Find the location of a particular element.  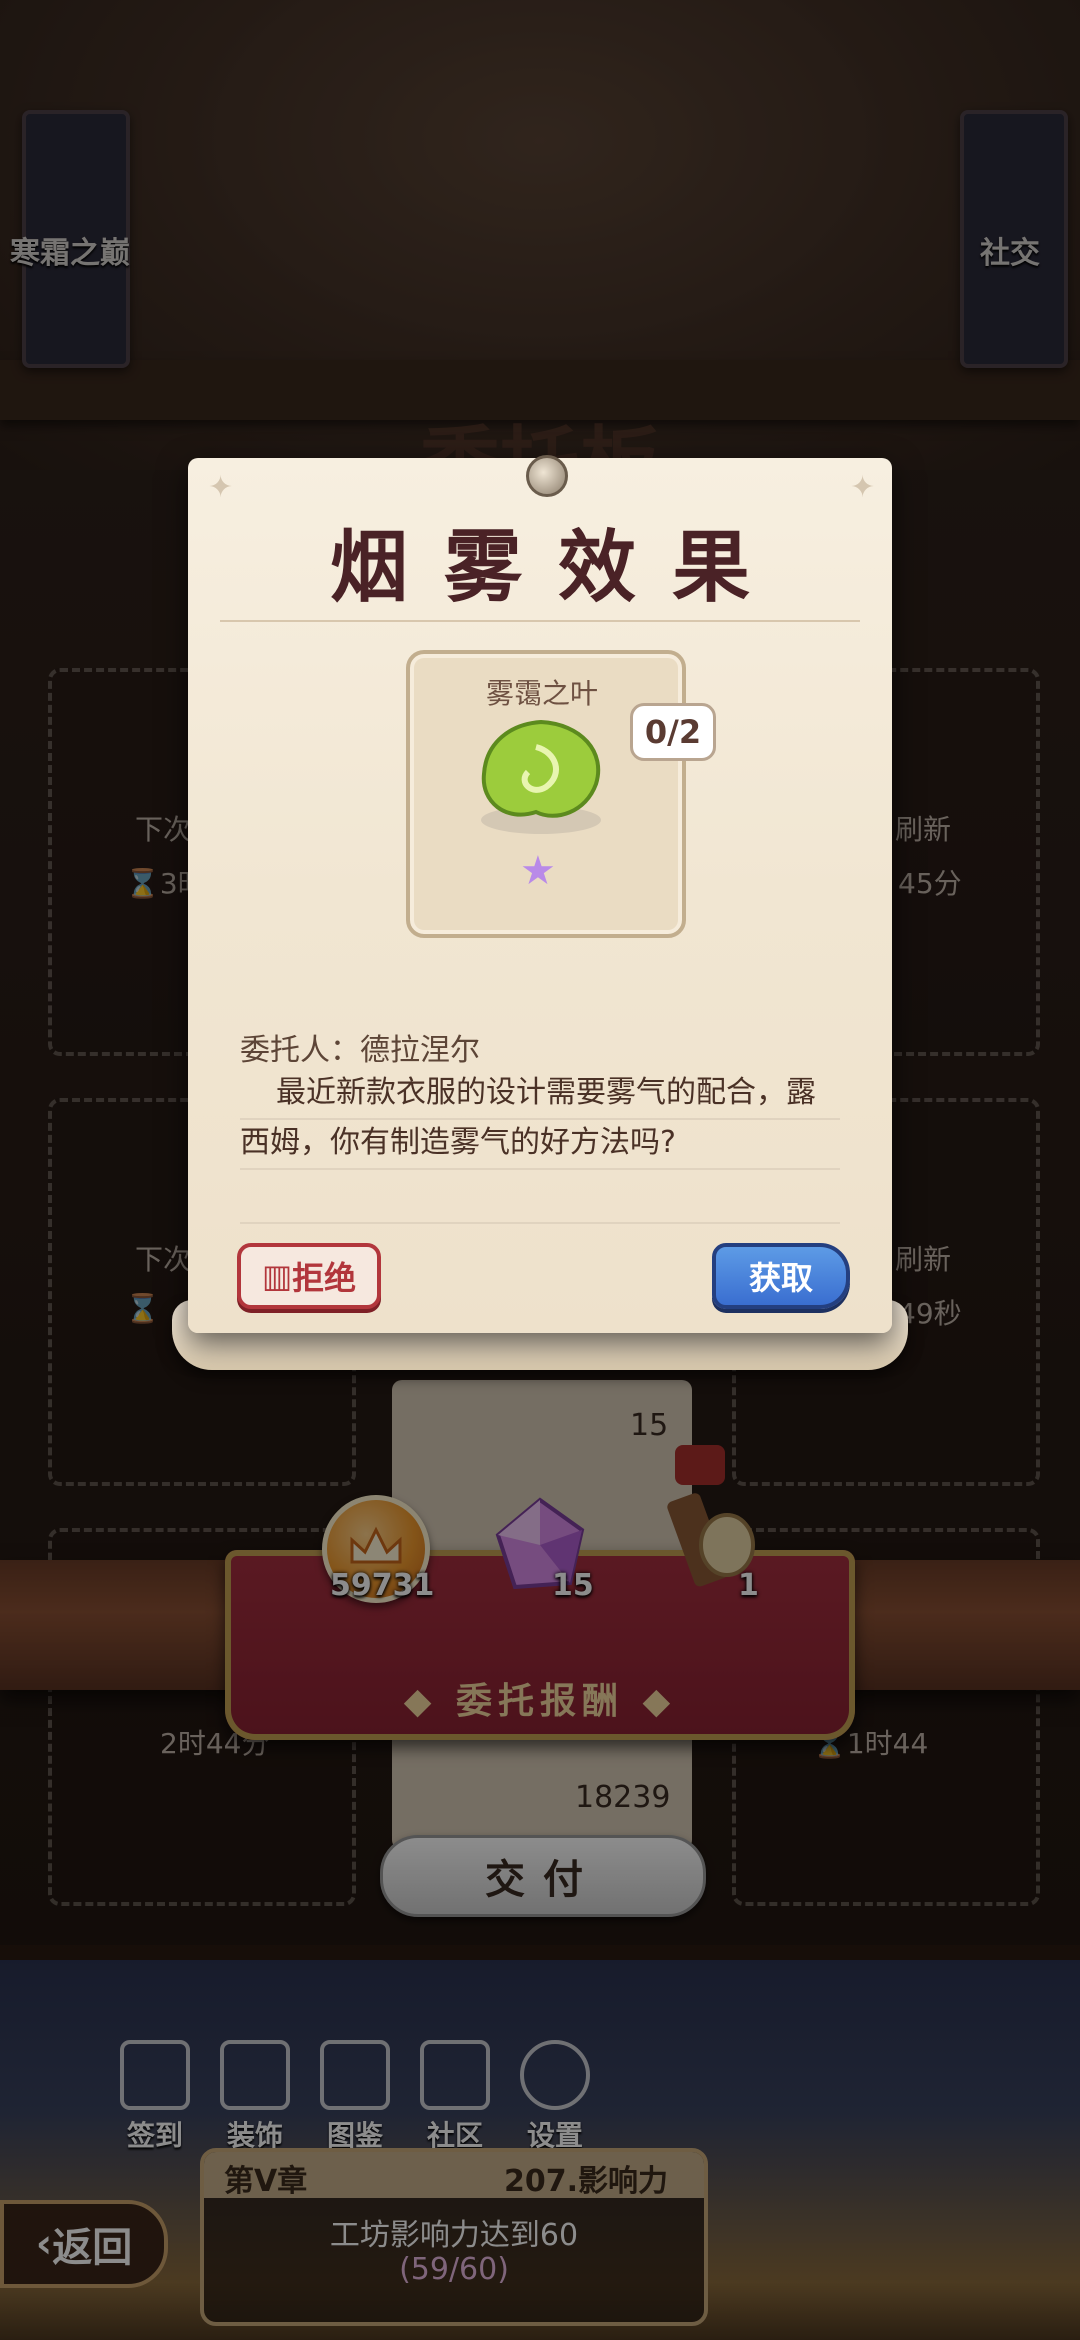

client-name: 委托人：德拉涅尔 is located at coordinates (360, 1050).